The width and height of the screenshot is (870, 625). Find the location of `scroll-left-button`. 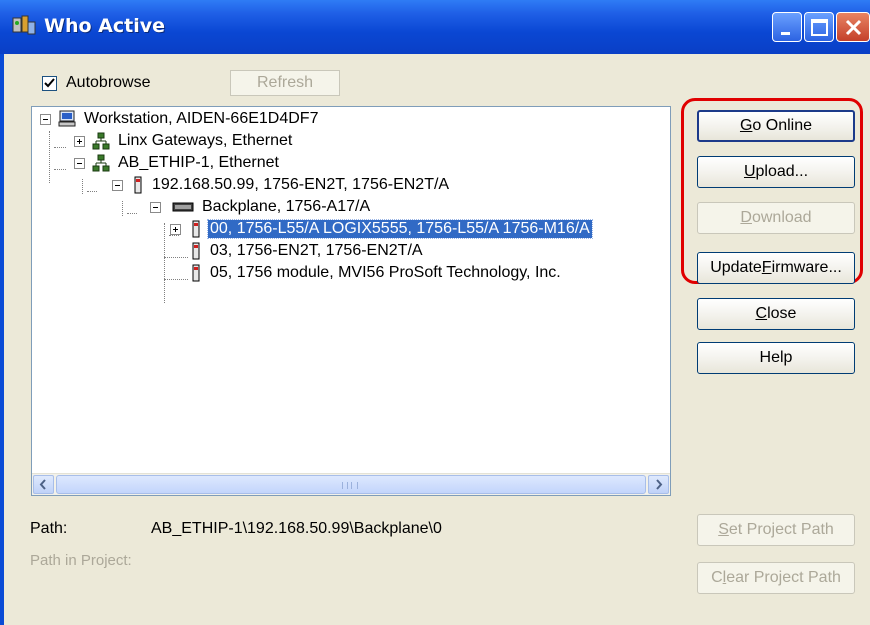

scroll-left-button is located at coordinates (43, 484).